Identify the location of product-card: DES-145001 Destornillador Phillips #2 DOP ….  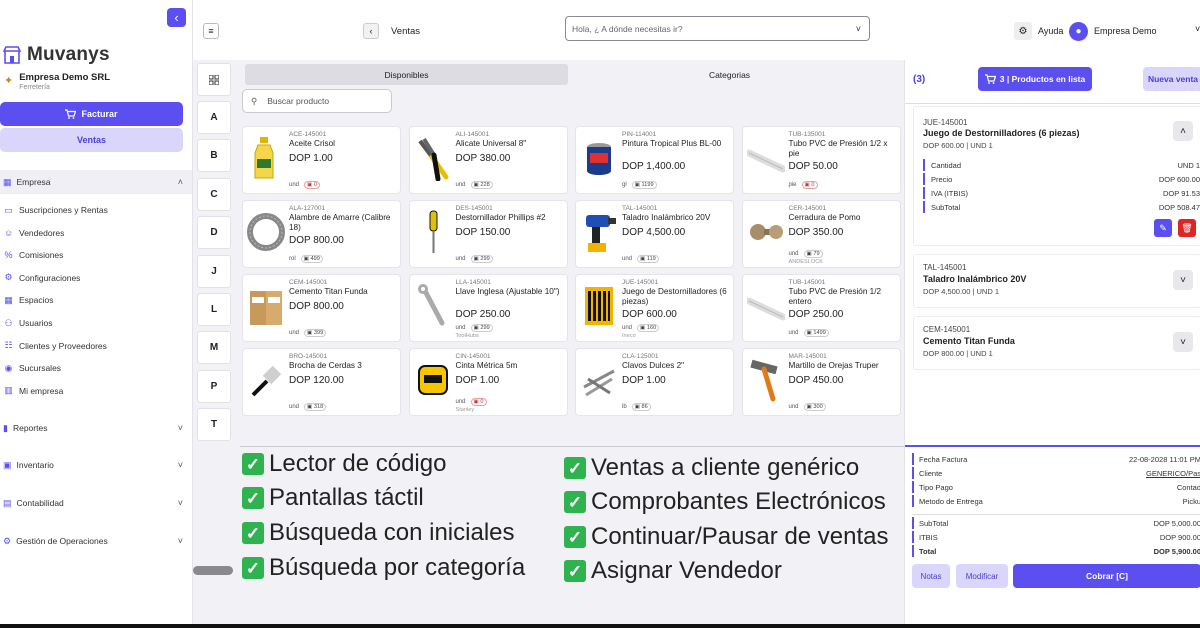
(488, 234).